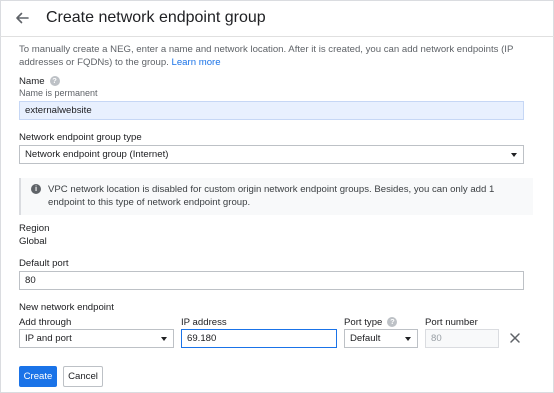 Image resolution: width=554 pixels, height=393 pixels. Describe the element at coordinates (451, 322) in the screenshot. I see `port-number-label: Port number` at that location.